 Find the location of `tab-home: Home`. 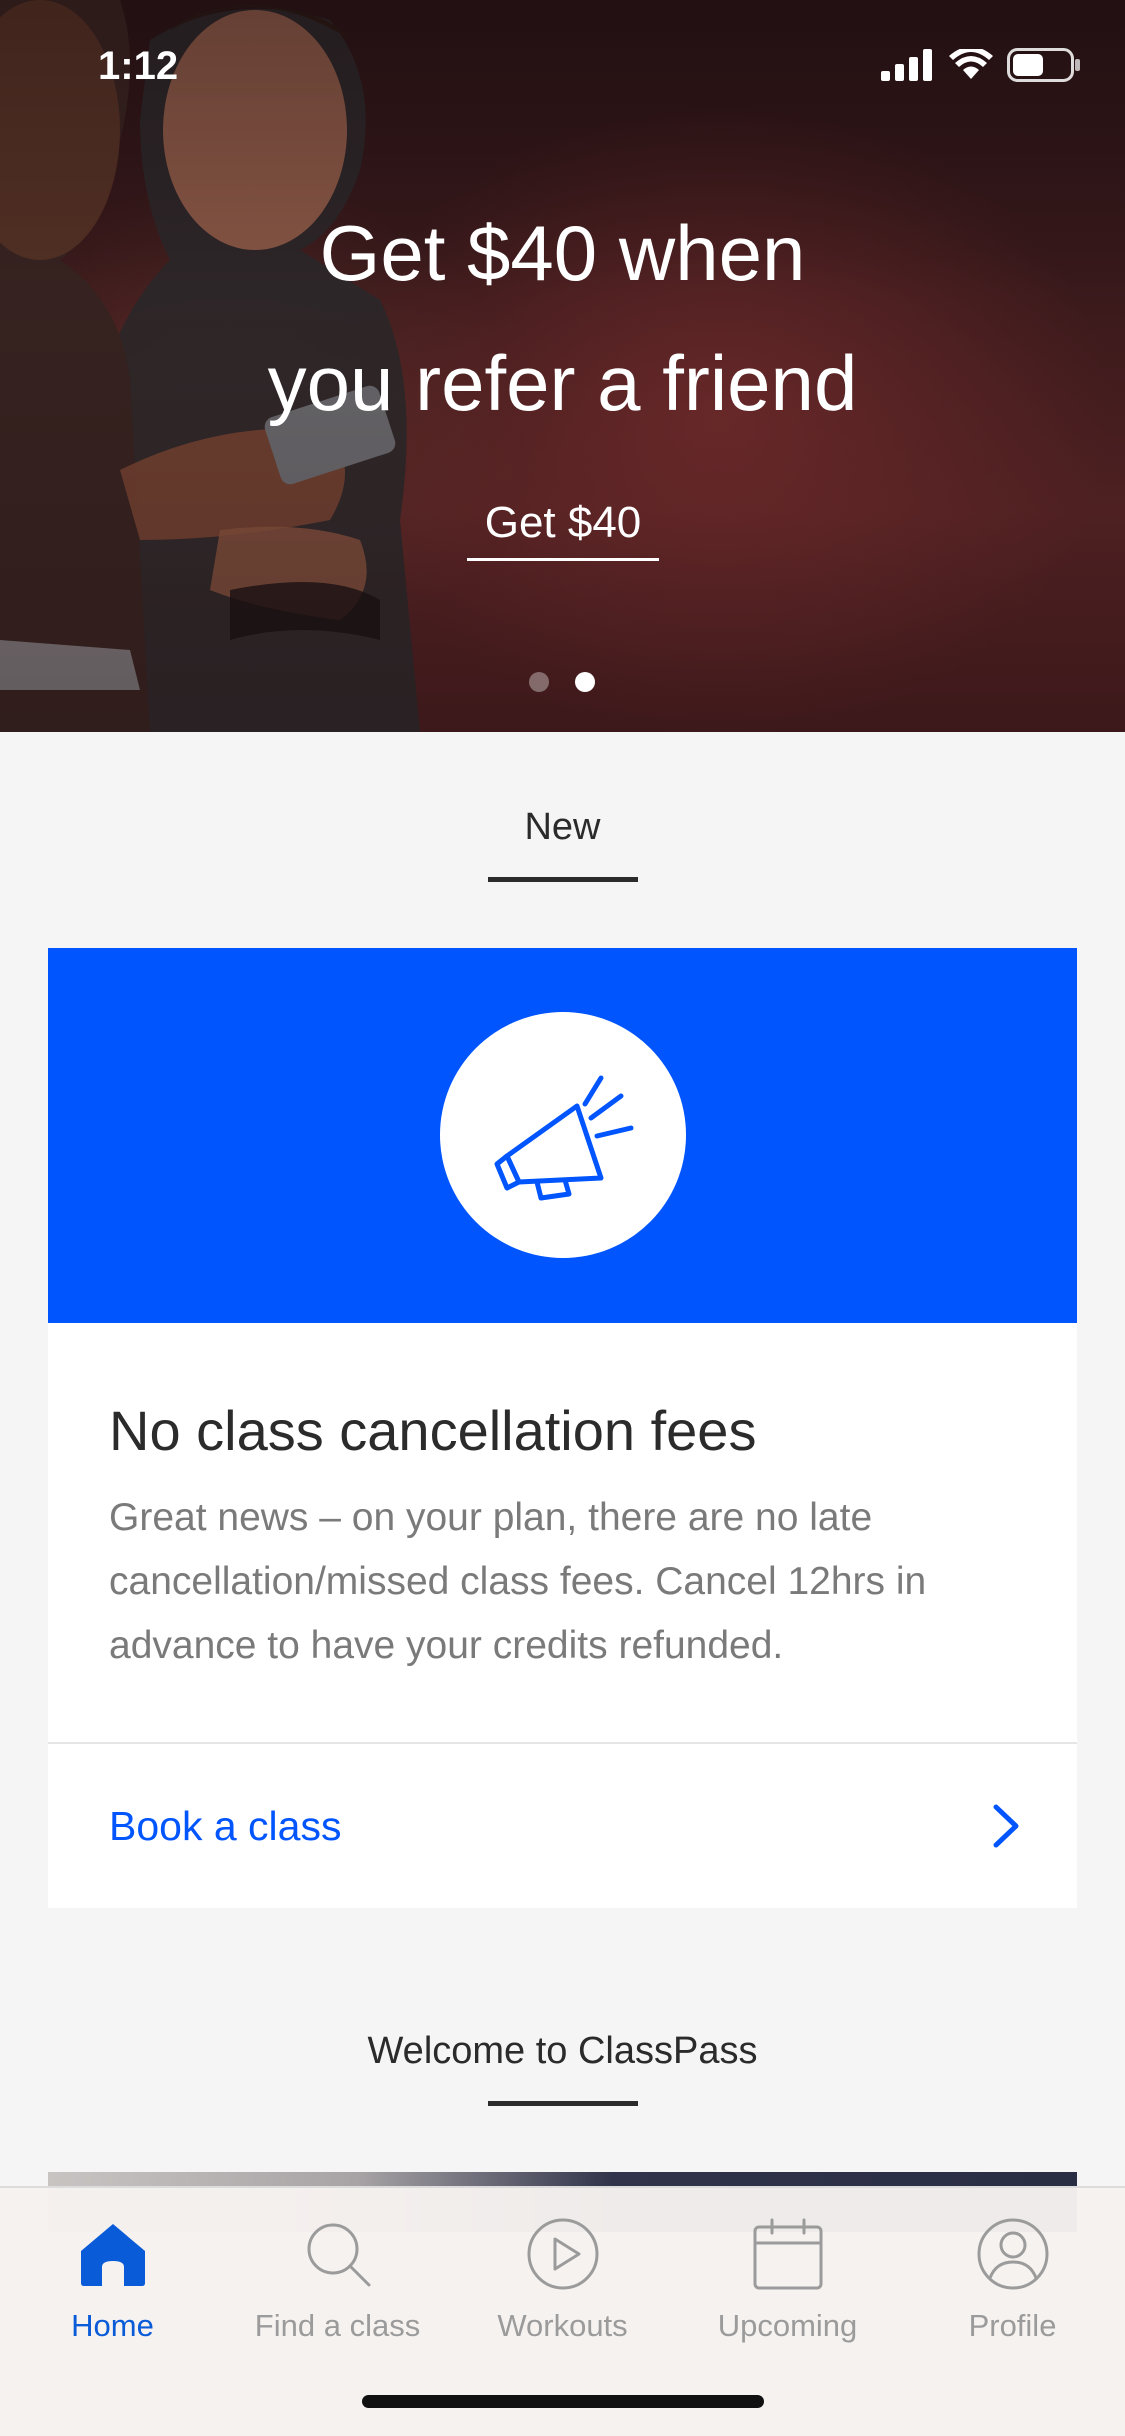

tab-home: Home is located at coordinates (112, 2278).